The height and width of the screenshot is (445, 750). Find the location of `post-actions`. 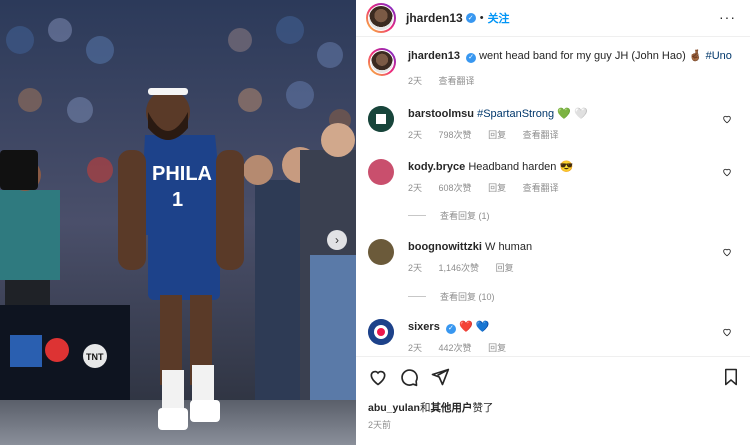

post-actions is located at coordinates (554, 377).